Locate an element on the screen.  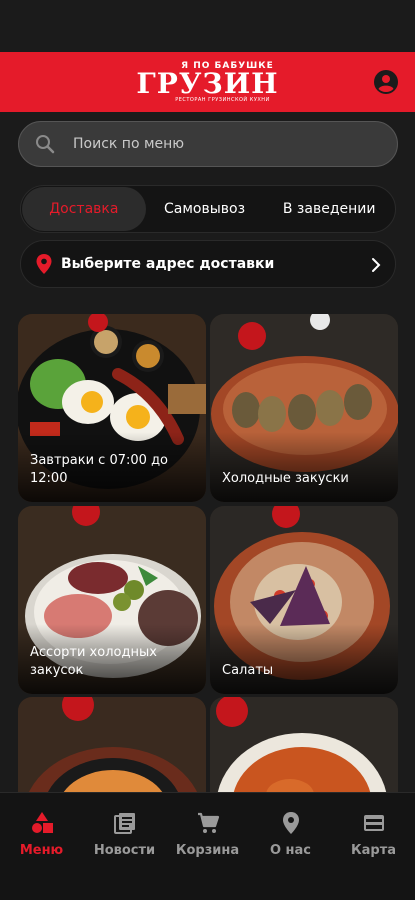
logo-subtitle: РЕСТОРАН ГРУЗИНСКОЙ КУХНИ is located at coordinates (222, 99).